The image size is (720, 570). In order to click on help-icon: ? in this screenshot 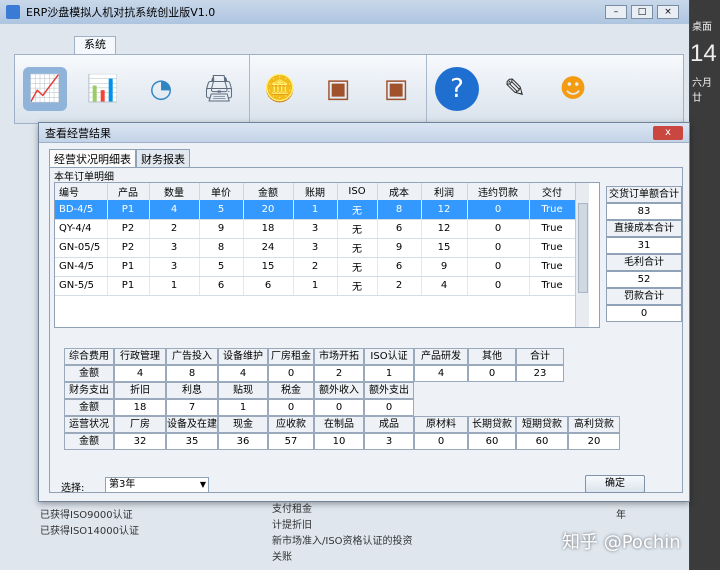, I will do `click(457, 89)`.